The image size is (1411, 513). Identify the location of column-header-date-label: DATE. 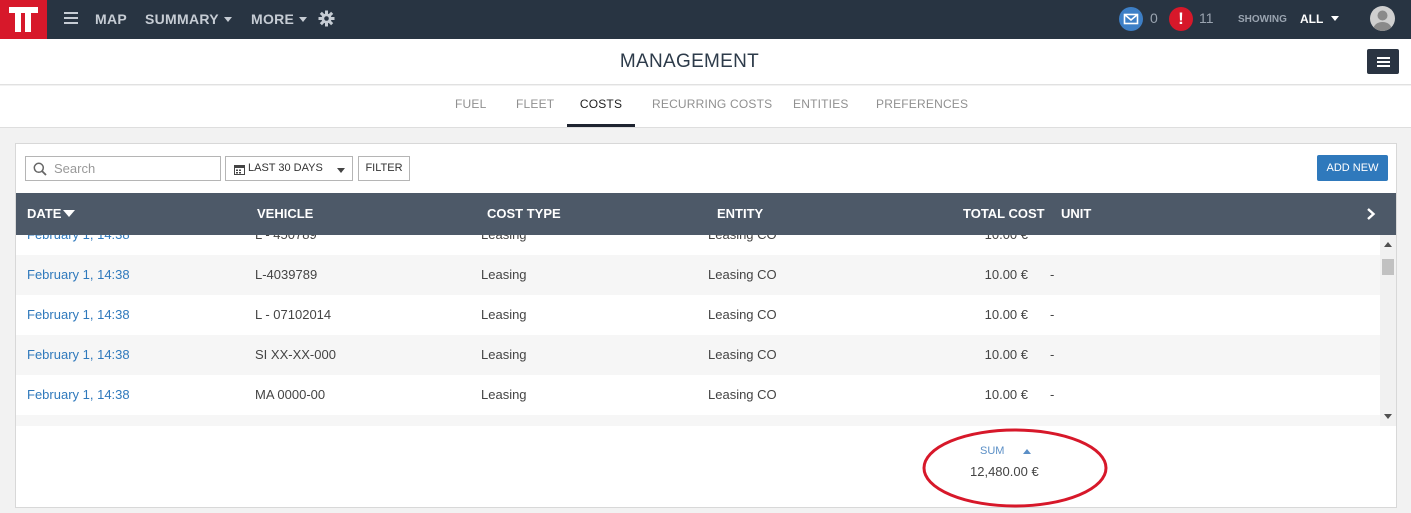
(44, 213).